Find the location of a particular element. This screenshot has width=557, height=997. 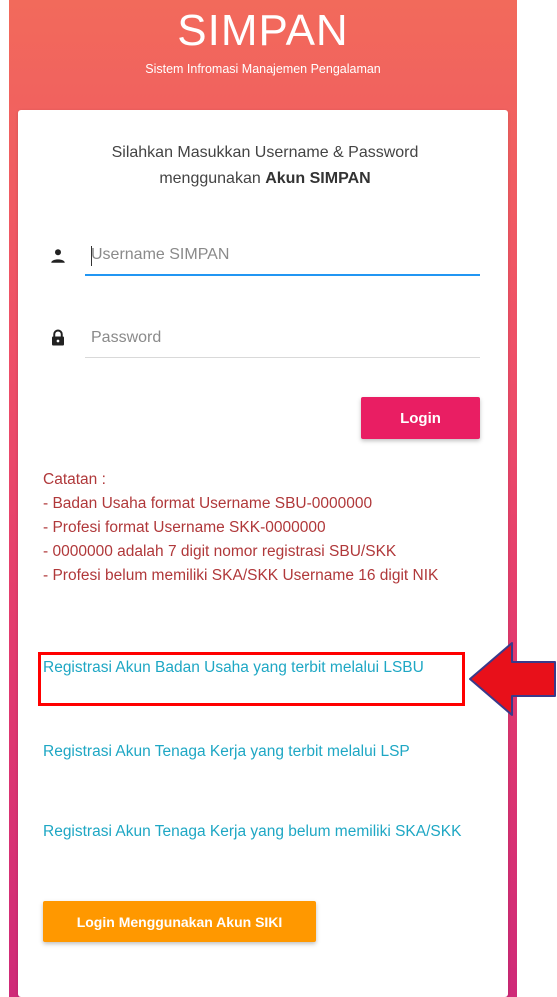

password-input is located at coordinates (282, 338).